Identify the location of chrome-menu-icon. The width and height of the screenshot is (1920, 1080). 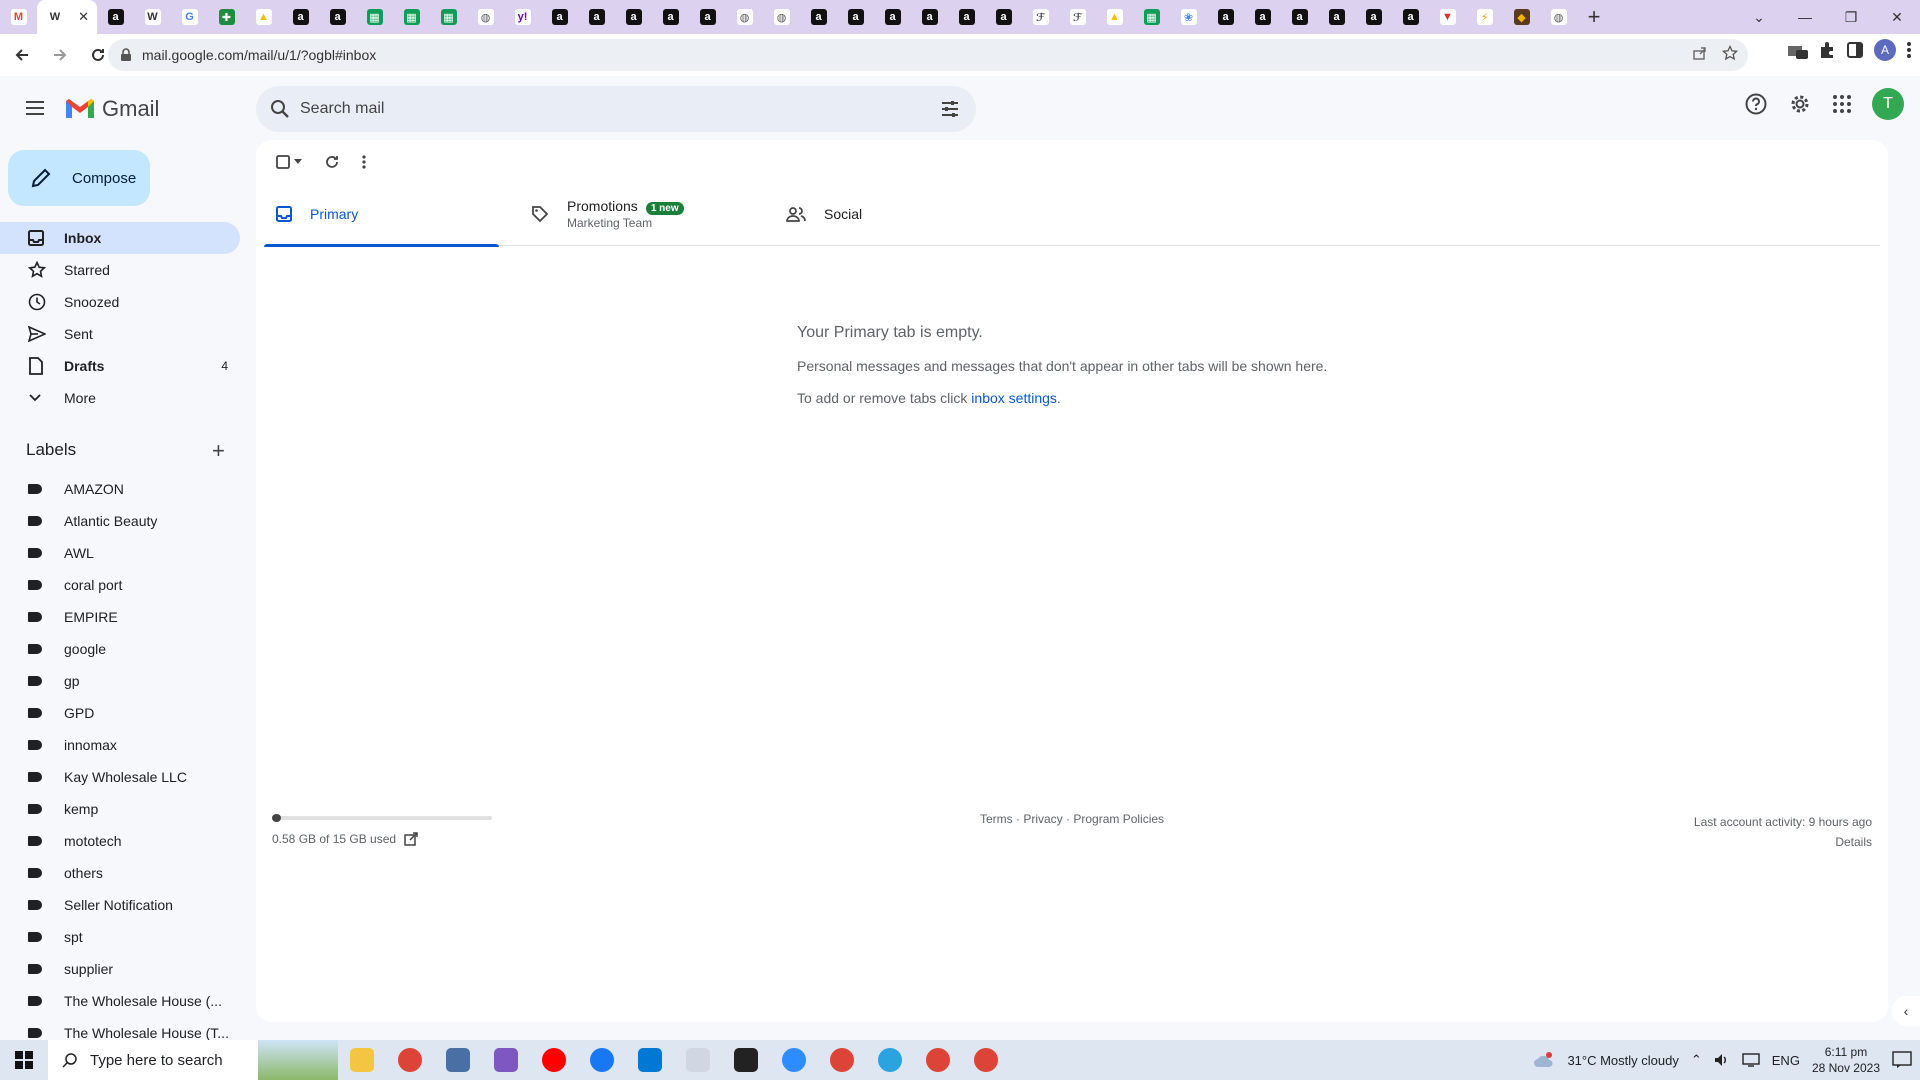
(1909, 50).